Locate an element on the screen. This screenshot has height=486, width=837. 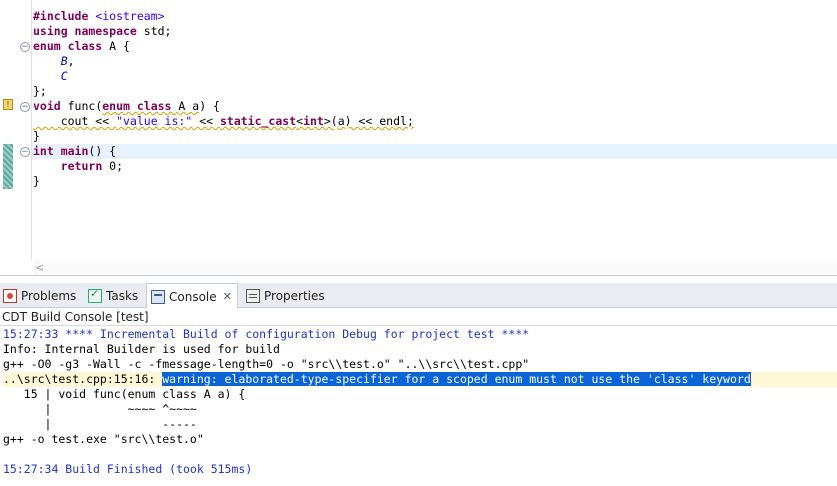
code-token: >(a) << endl; is located at coordinates (368, 121).